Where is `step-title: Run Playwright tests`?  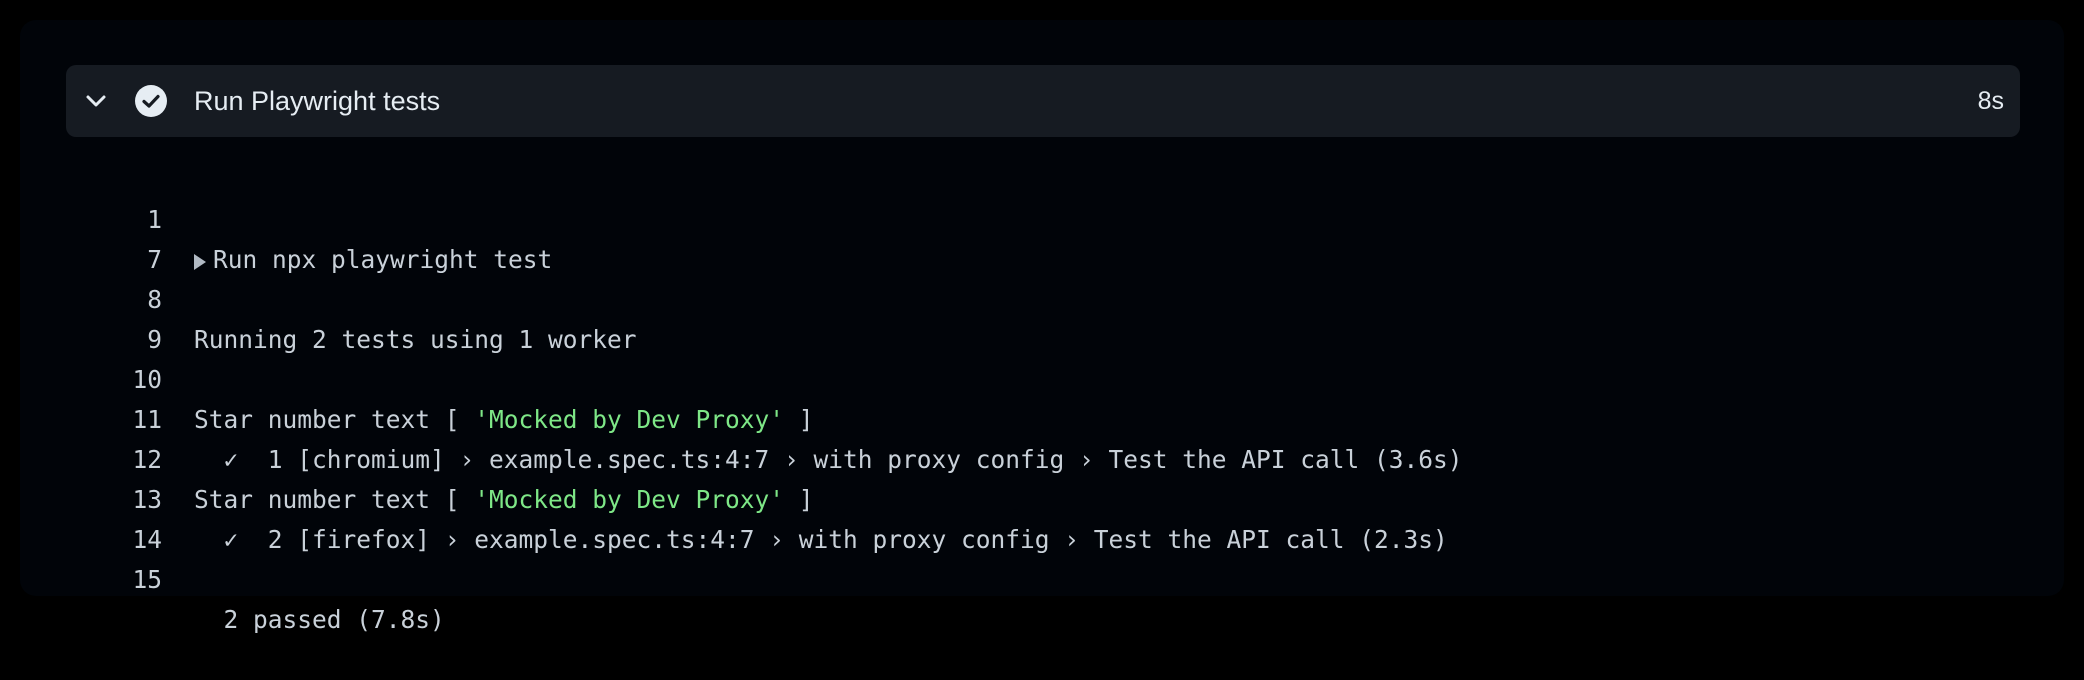 step-title: Run Playwright tests is located at coordinates (317, 101).